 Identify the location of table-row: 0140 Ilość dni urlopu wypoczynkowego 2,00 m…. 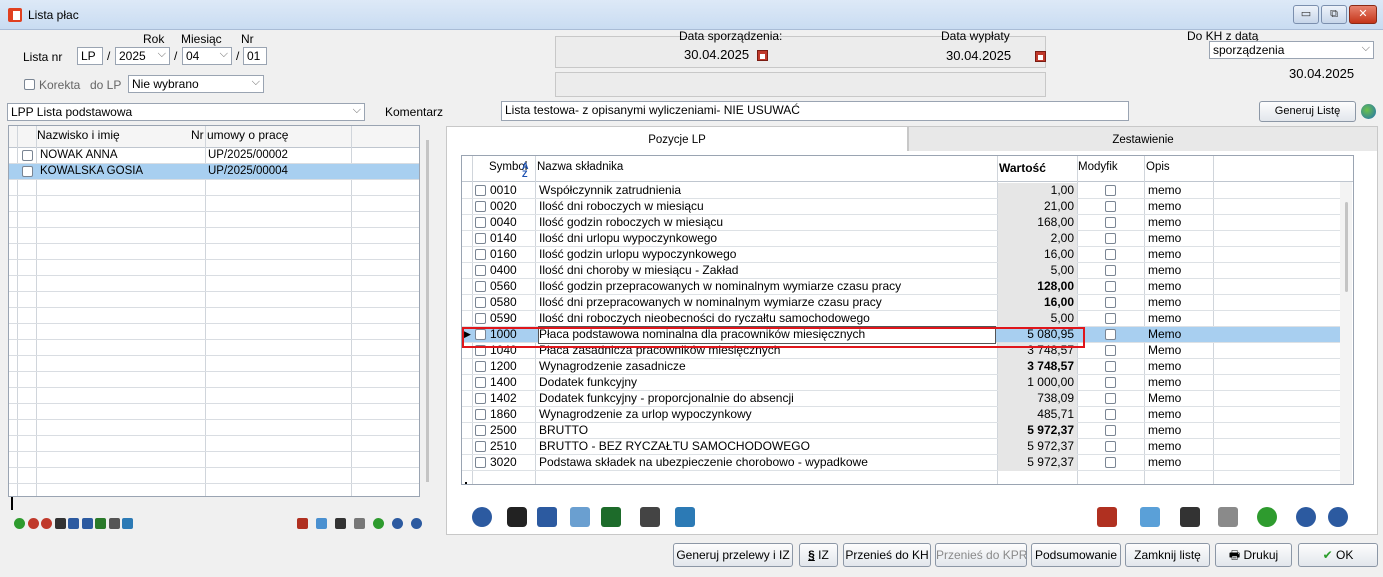
(902, 239).